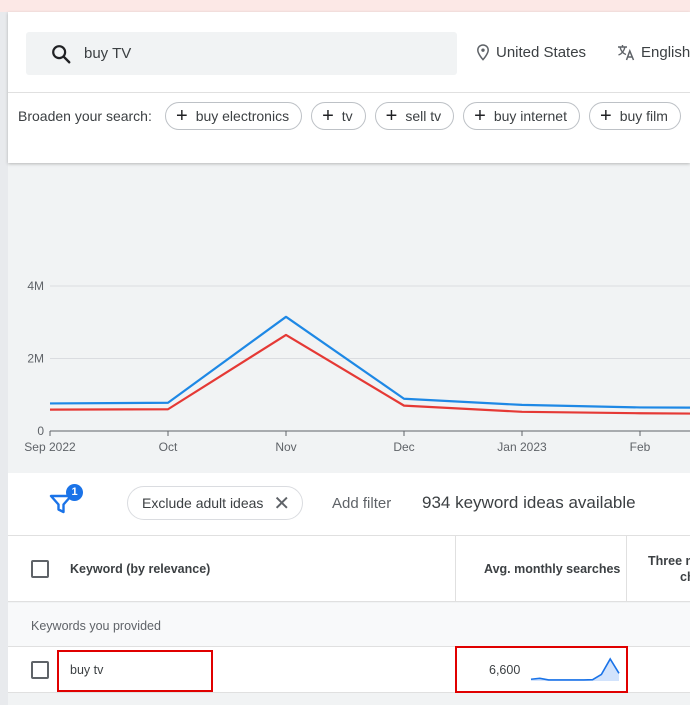 Image resolution: width=690 pixels, height=705 pixels. What do you see at coordinates (403, 447) in the screenshot?
I see `x-tick-label: Dec` at bounding box center [403, 447].